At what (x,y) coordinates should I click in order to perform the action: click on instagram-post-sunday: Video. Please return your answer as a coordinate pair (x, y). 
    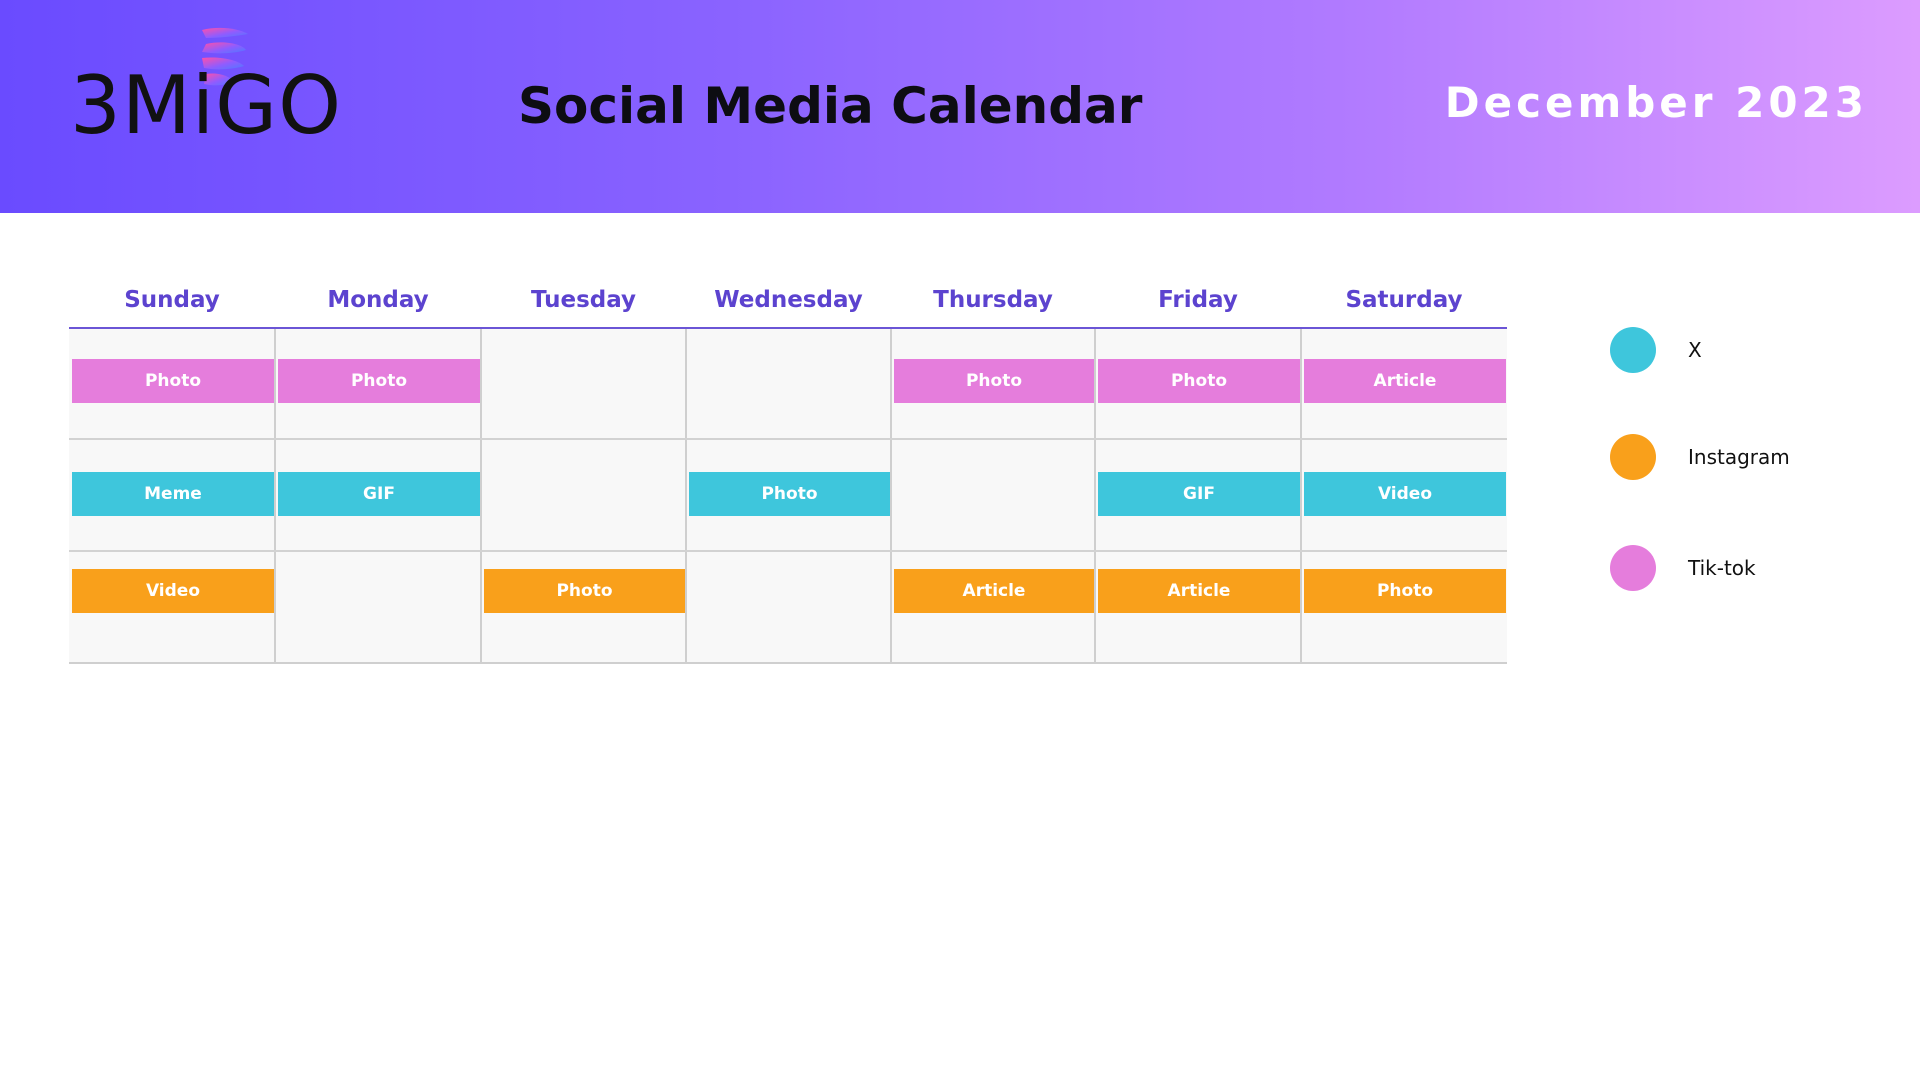
    Looking at the image, I should click on (173, 591).